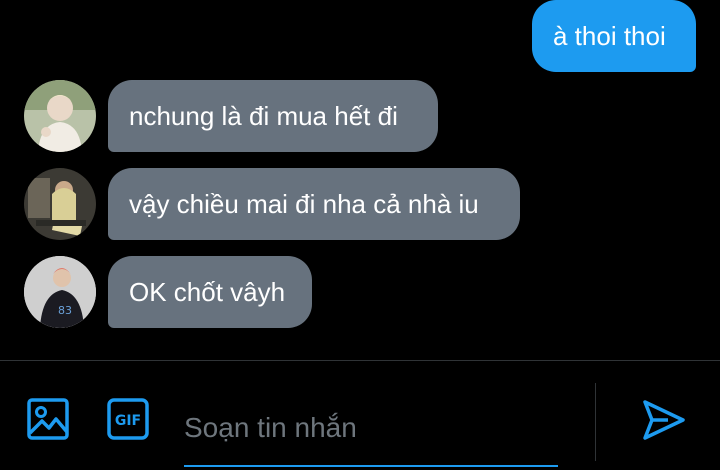  I want to click on message-bubble-incoming: OK chốt vâyh, so click(210, 292).